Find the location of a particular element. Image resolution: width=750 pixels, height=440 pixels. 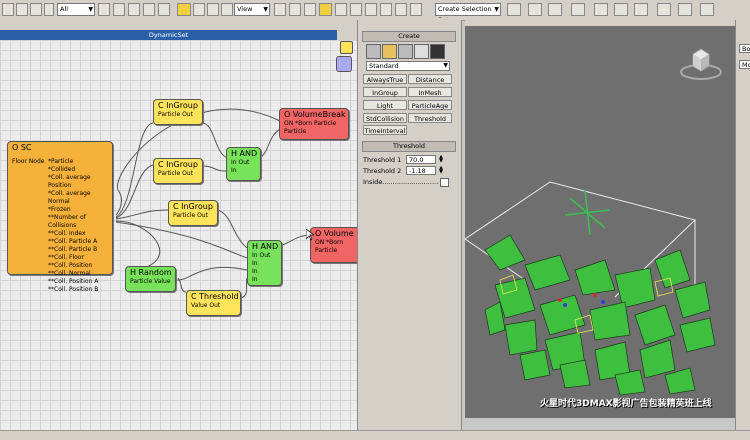

render-setup-icon is located at coordinates (621, 9).